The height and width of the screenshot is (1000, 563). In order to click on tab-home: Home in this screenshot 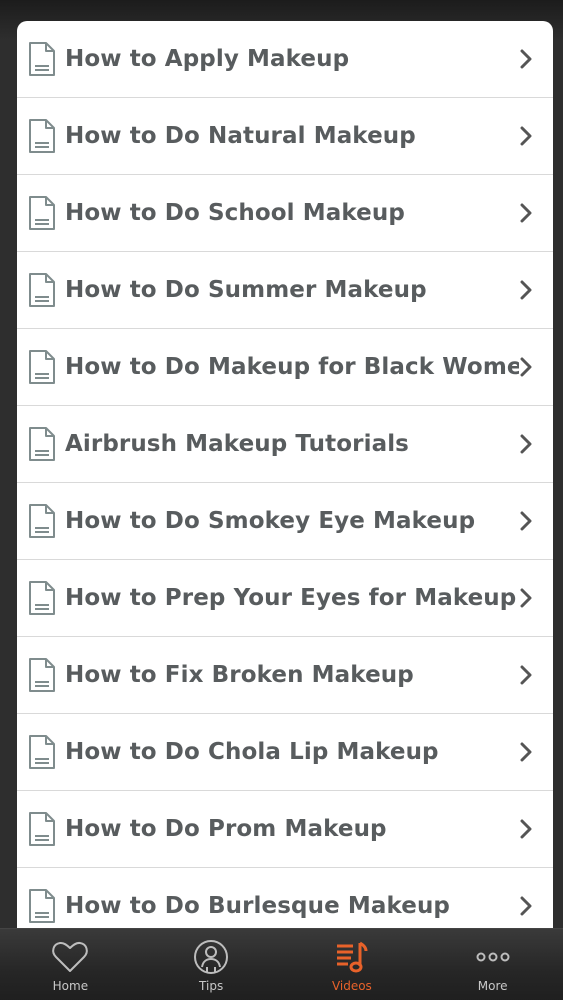, I will do `click(70, 964)`.